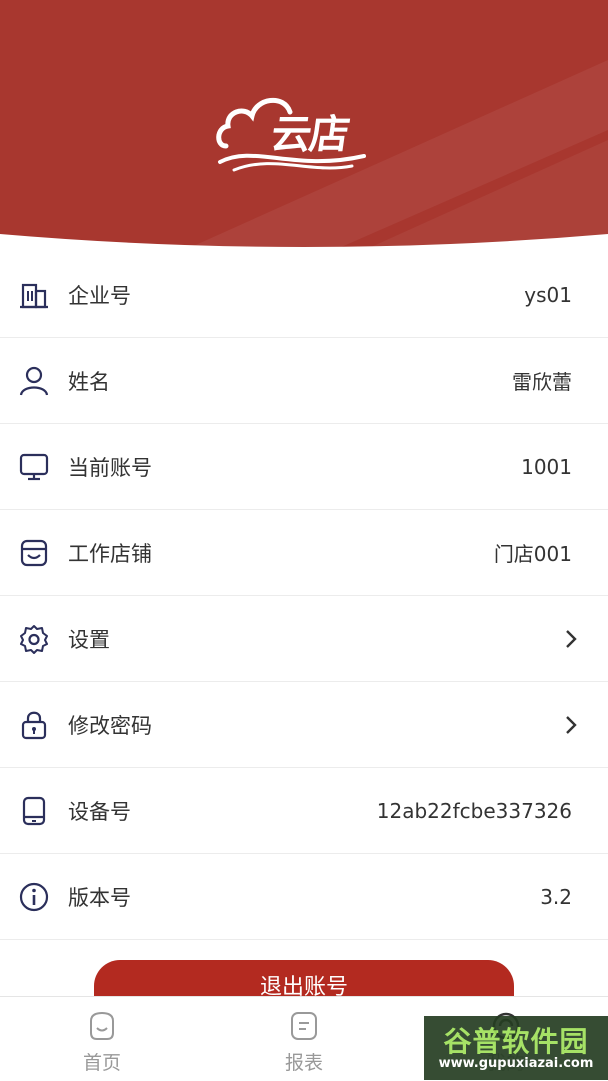  Describe the element at coordinates (546, 466) in the screenshot. I see `row-value: 1001` at that location.